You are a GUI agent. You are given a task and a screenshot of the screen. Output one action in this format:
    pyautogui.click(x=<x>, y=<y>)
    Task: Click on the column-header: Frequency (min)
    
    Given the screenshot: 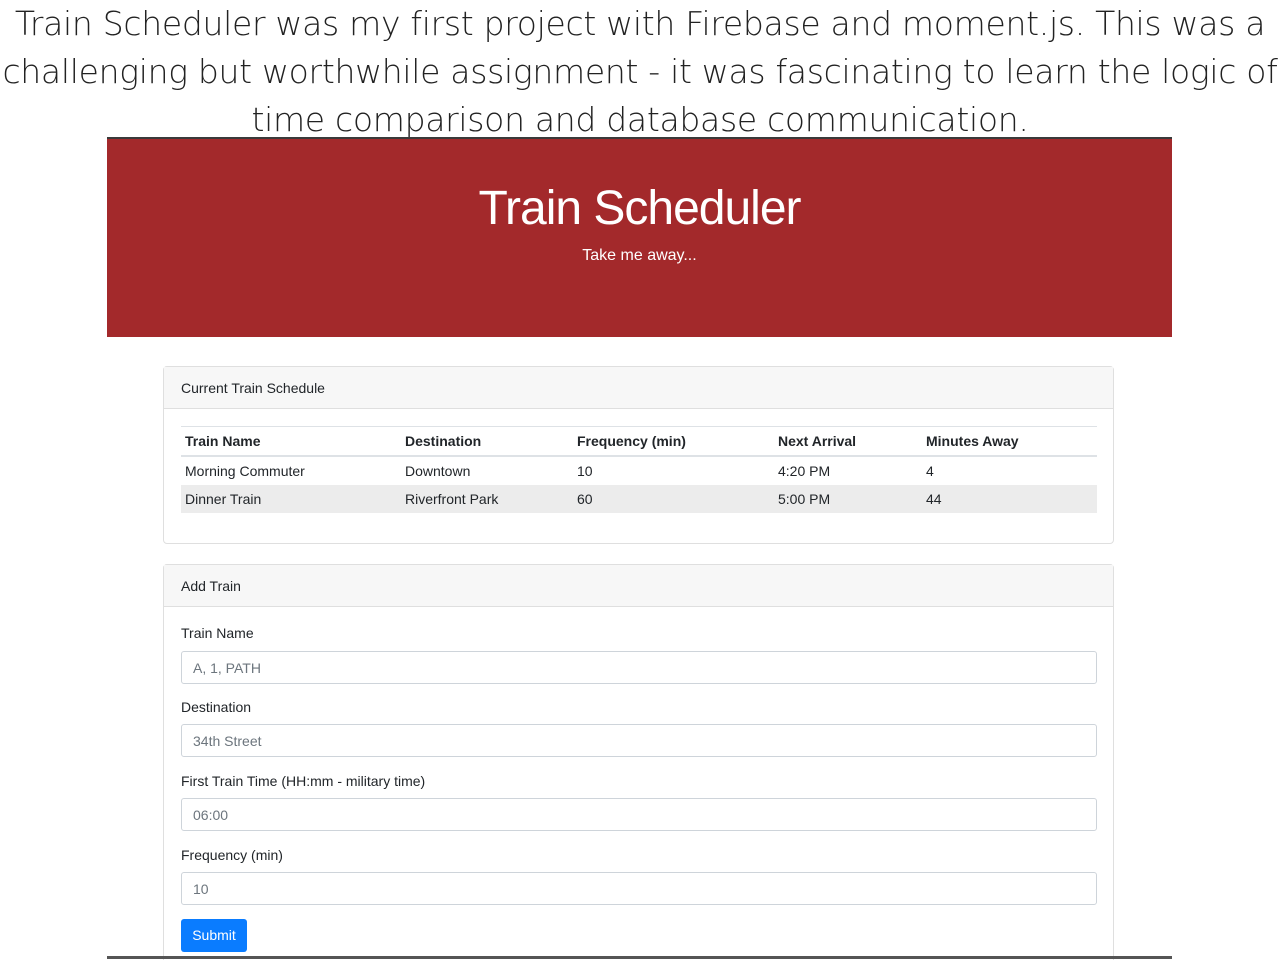 What is the action you would take?
    pyautogui.click(x=673, y=441)
    